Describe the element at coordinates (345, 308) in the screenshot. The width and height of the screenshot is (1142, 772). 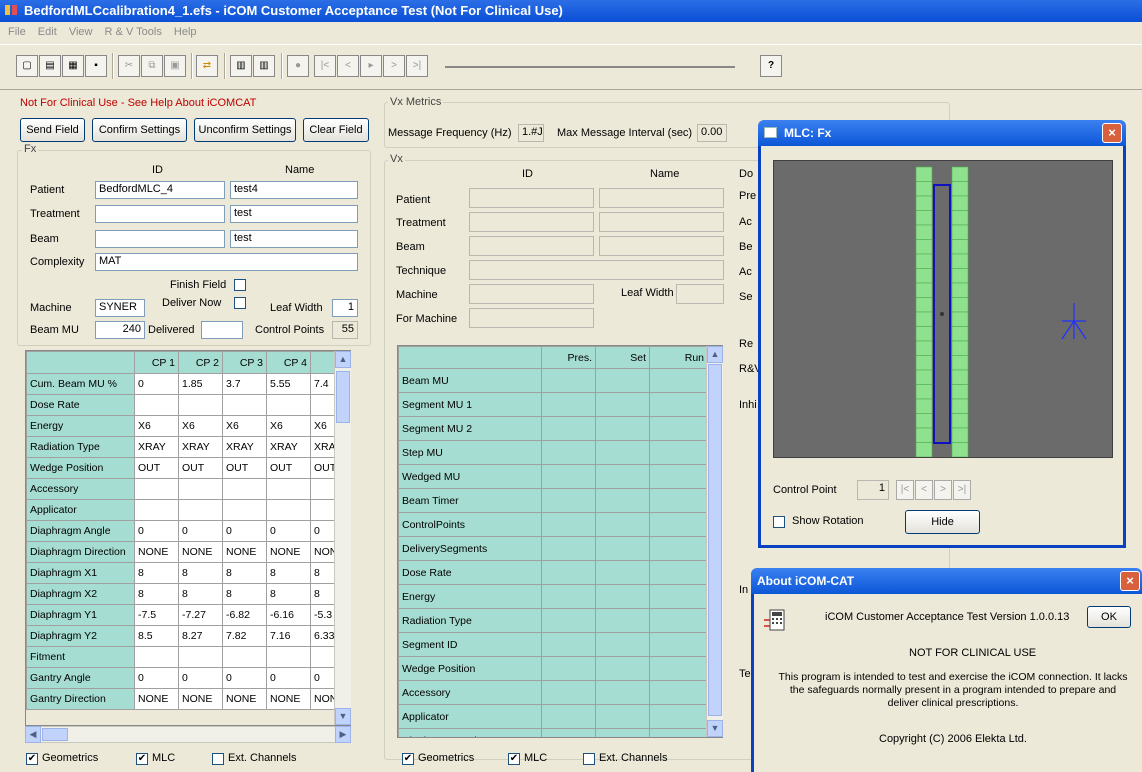
I see `leaf-width-field: 1` at that location.